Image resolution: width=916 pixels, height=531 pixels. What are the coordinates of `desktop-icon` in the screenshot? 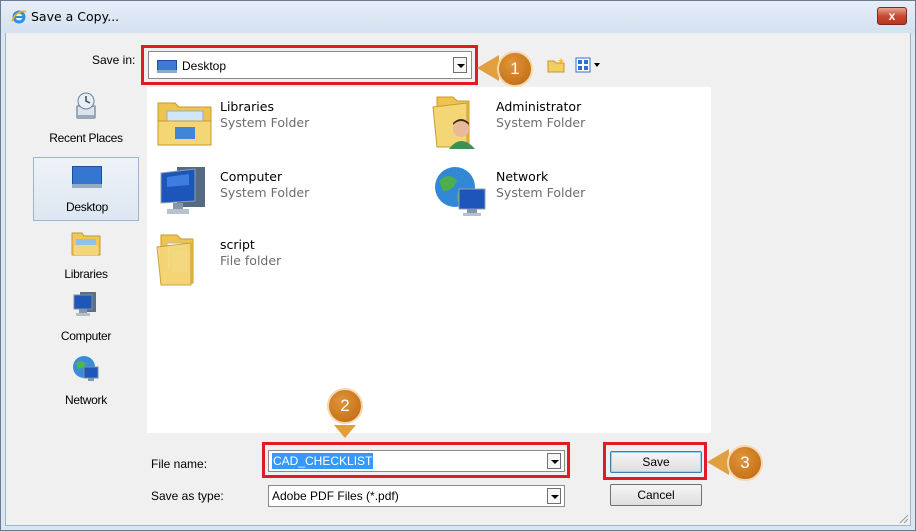 It's located at (87, 177).